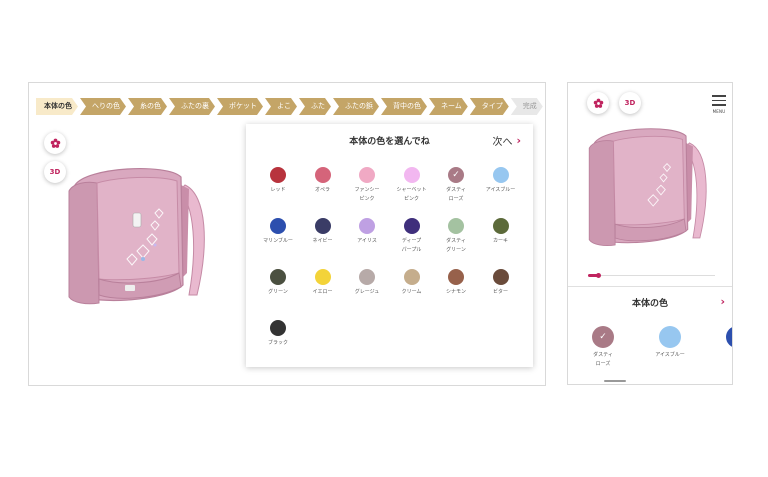 The width and height of the screenshot is (768, 477). What do you see at coordinates (240, 106) in the screenshot?
I see `step-4: ポケット` at bounding box center [240, 106].